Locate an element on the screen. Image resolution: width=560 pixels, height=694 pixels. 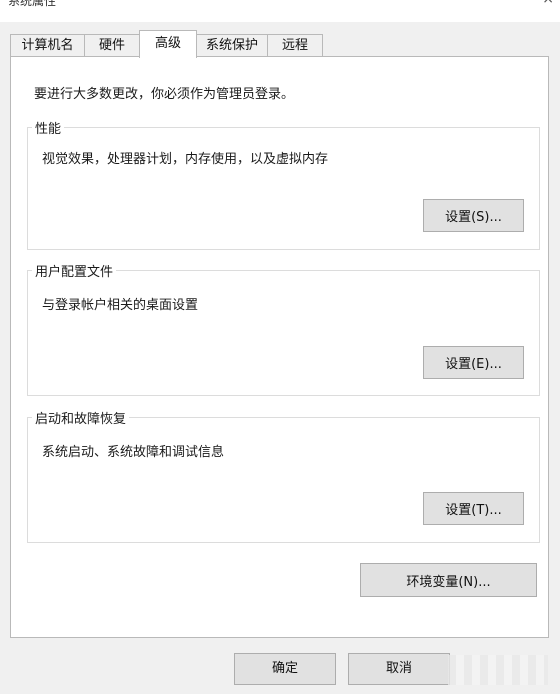
tab-computer-name: 计算机名 is located at coordinates (47, 45).